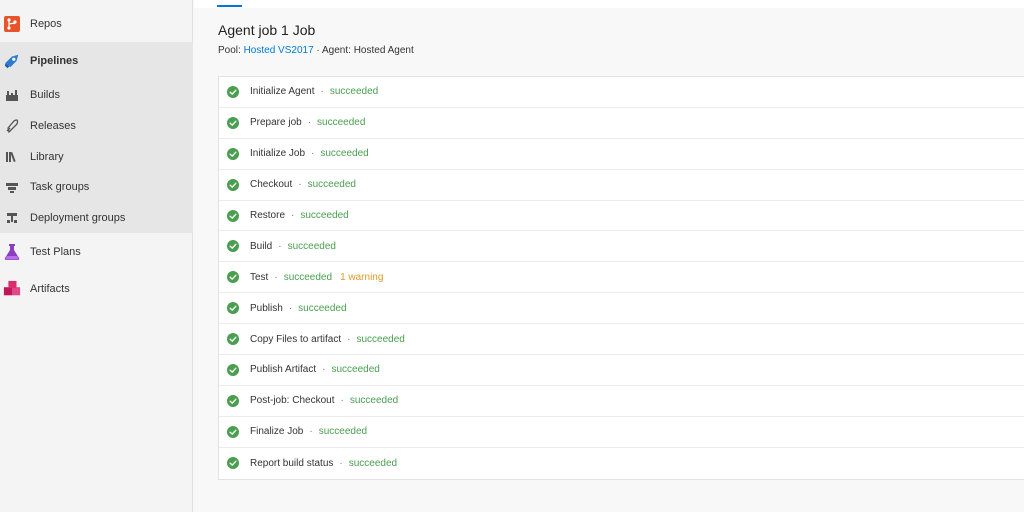  I want to click on job-step-row: Test · succeeded 1 warning, so click(621, 278).